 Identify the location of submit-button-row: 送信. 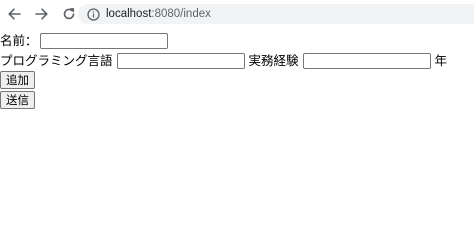
(237, 99).